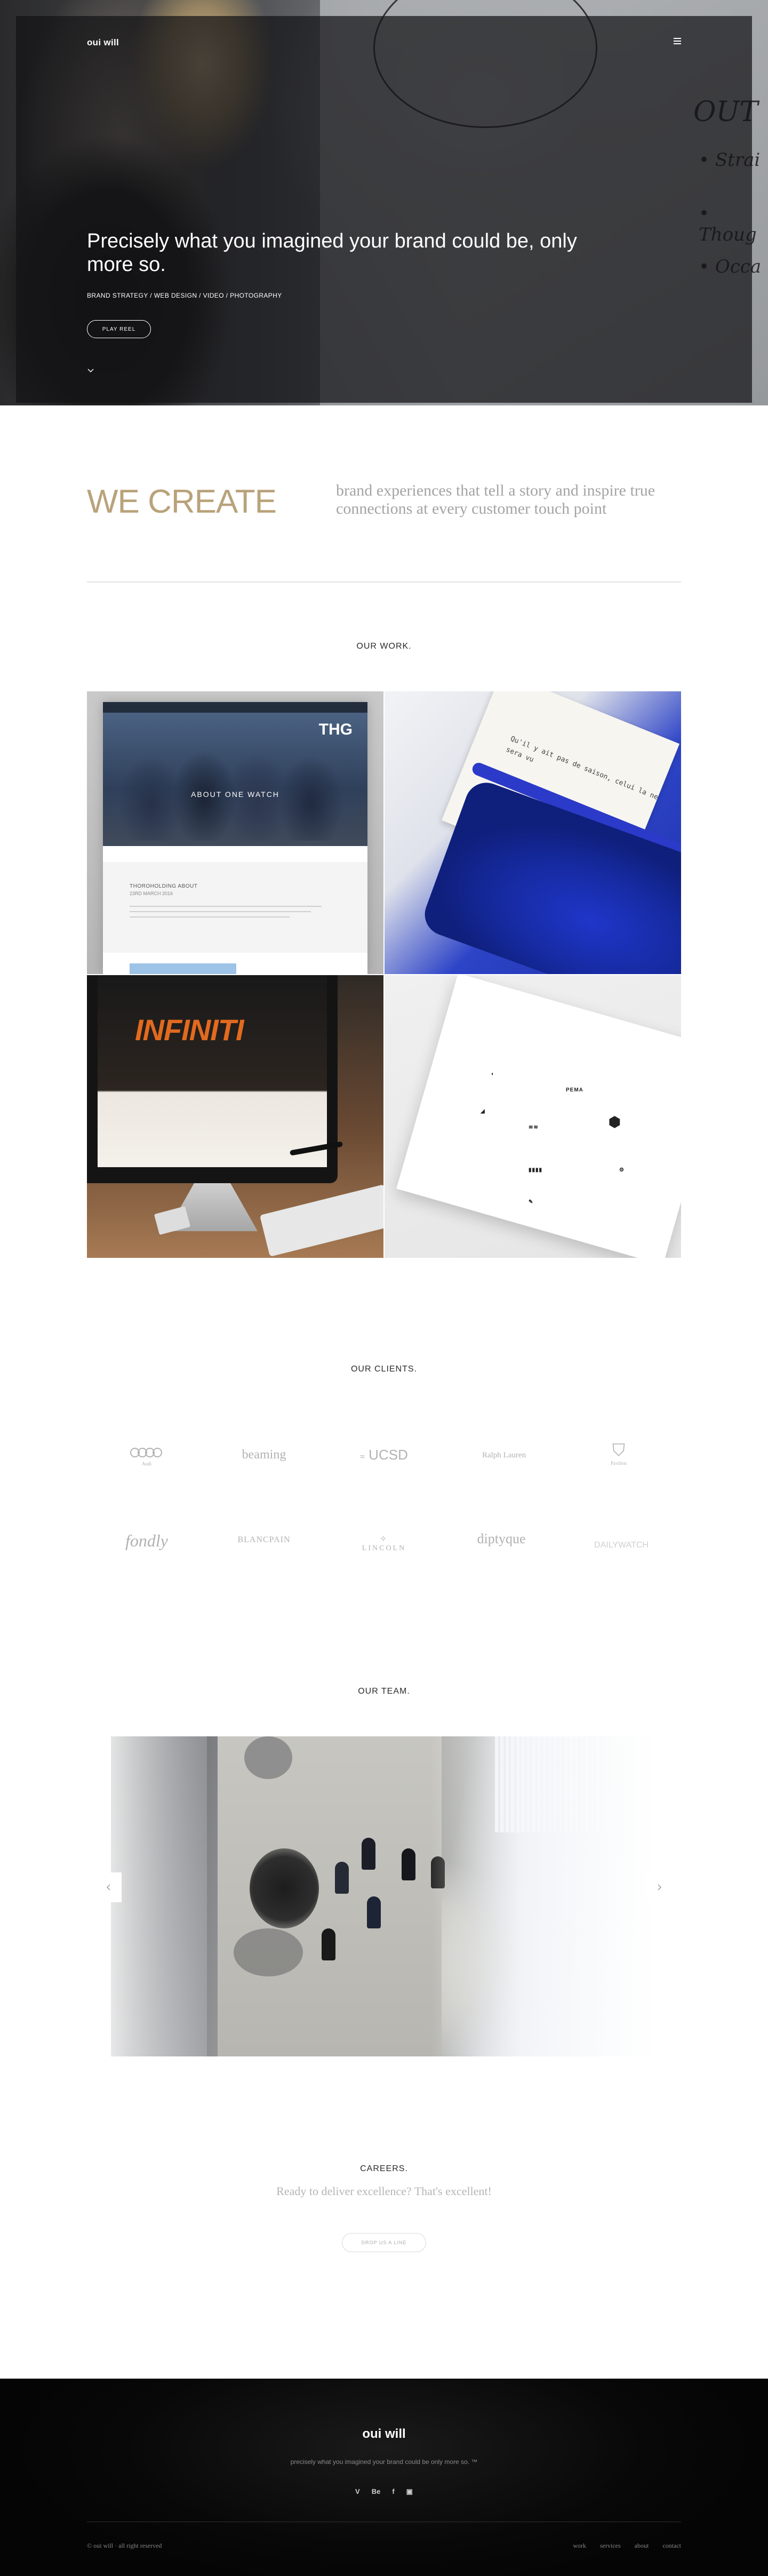 This screenshot has height=2576, width=768. What do you see at coordinates (321, 1220) in the screenshot?
I see `keyboard` at bounding box center [321, 1220].